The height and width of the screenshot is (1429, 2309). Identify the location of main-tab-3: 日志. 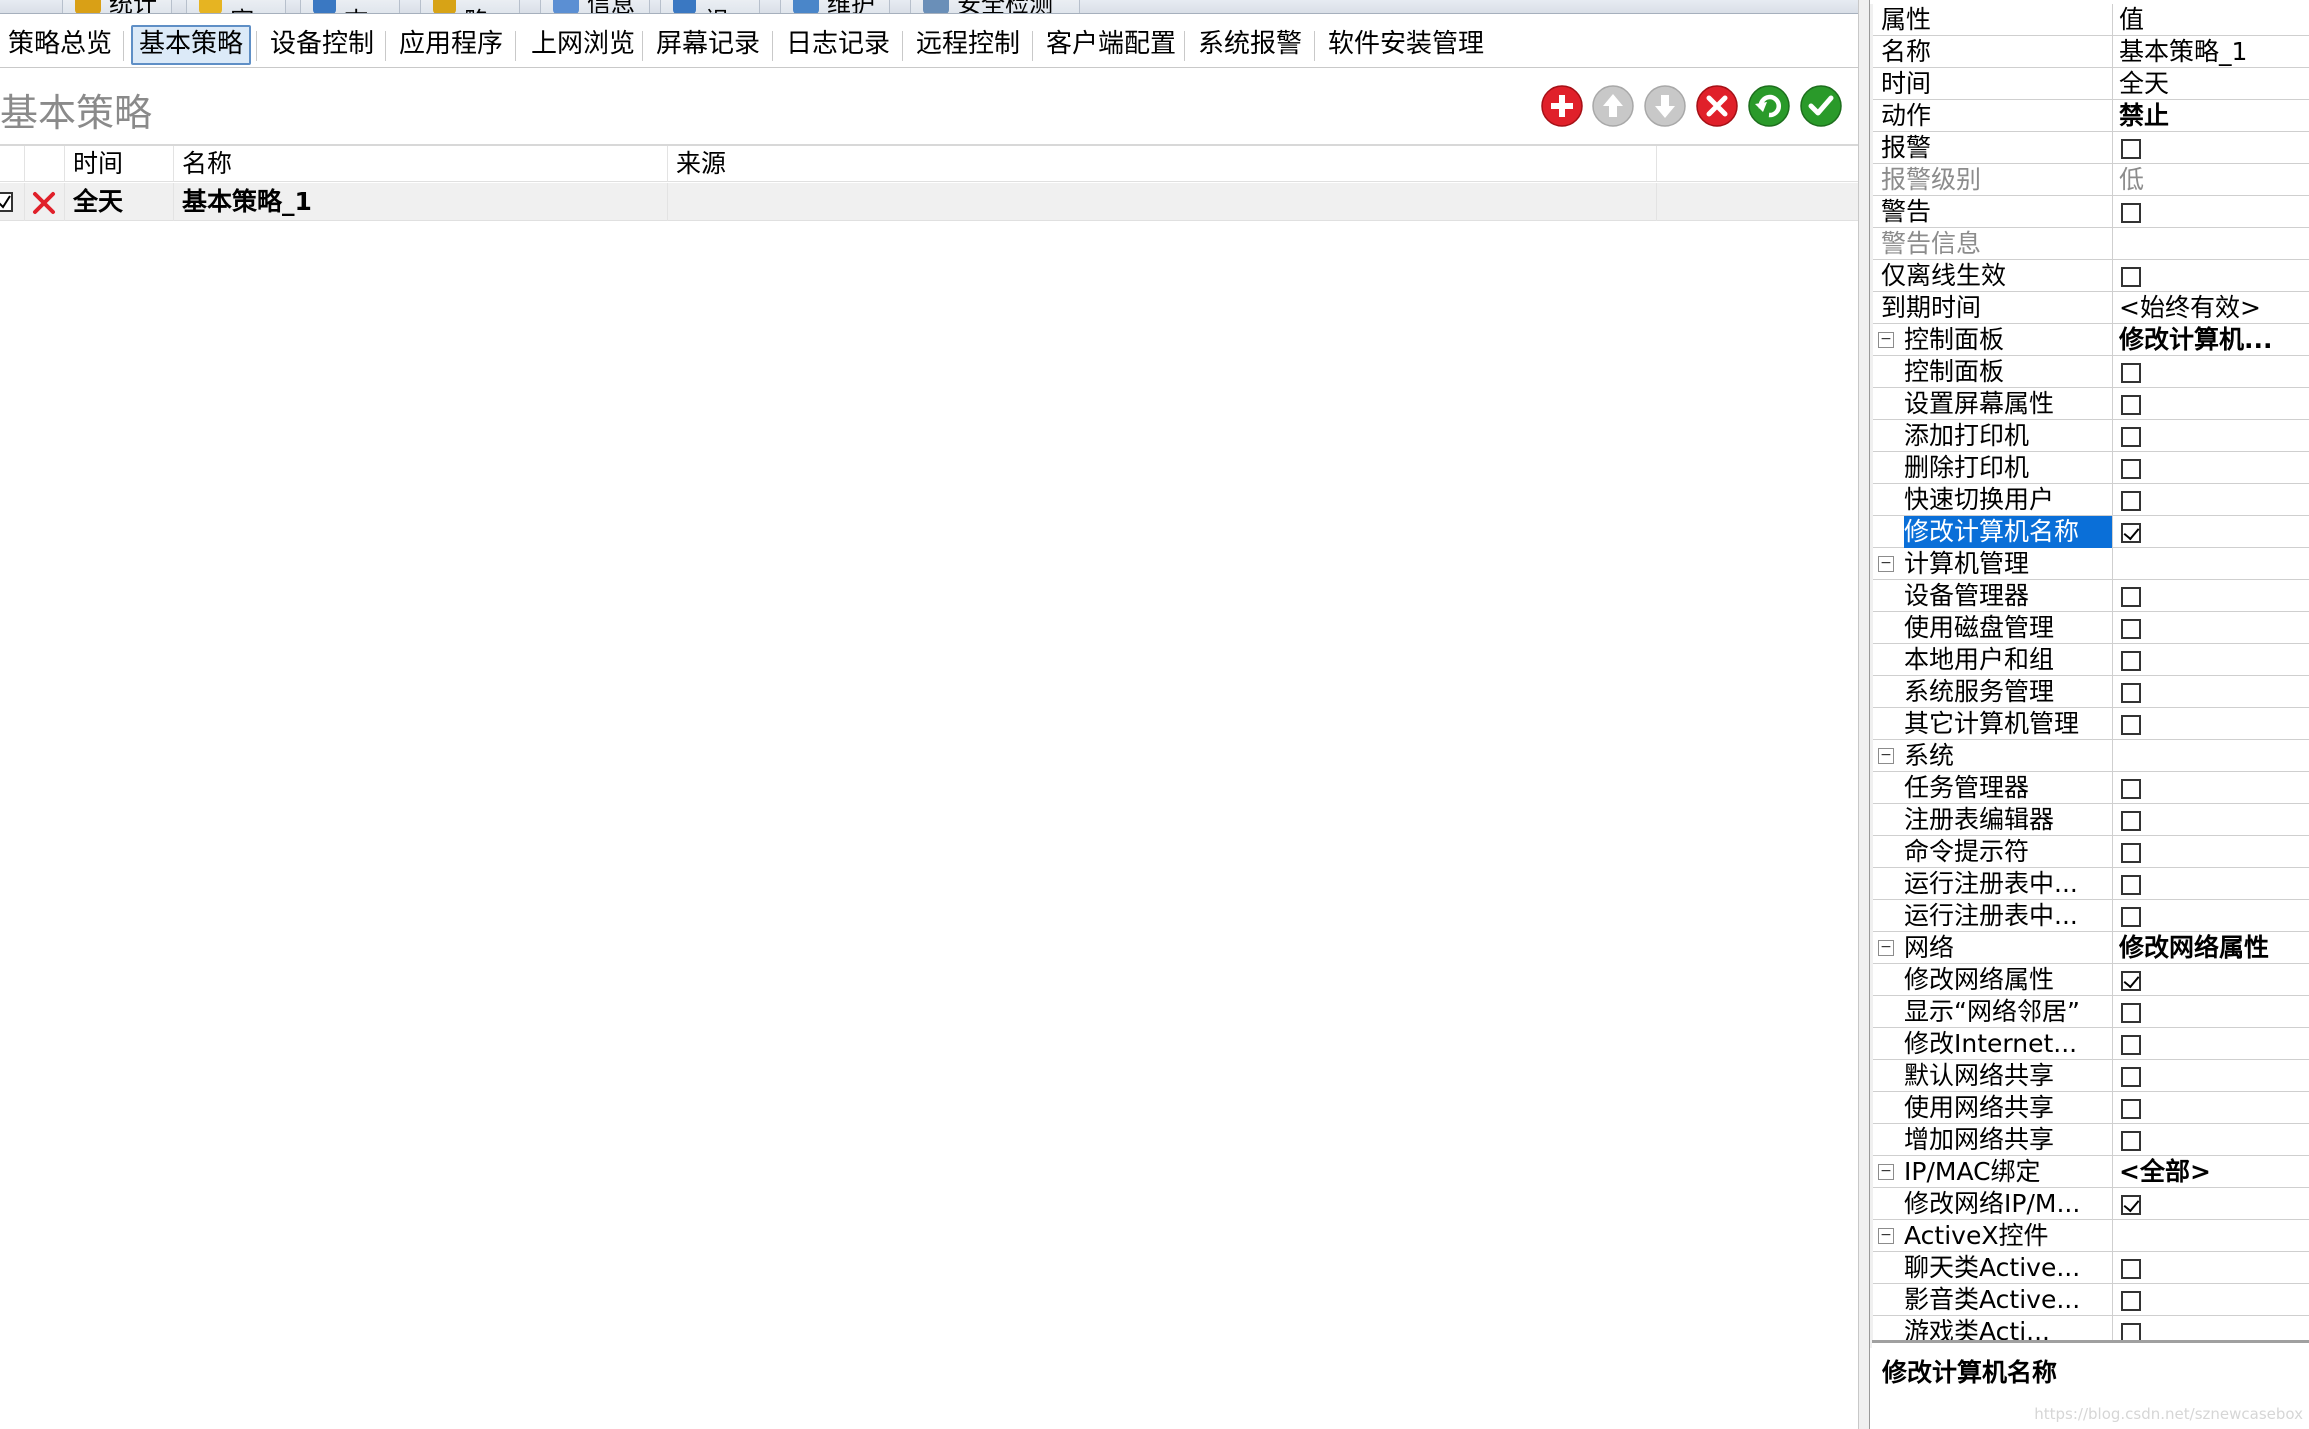
(350, 6).